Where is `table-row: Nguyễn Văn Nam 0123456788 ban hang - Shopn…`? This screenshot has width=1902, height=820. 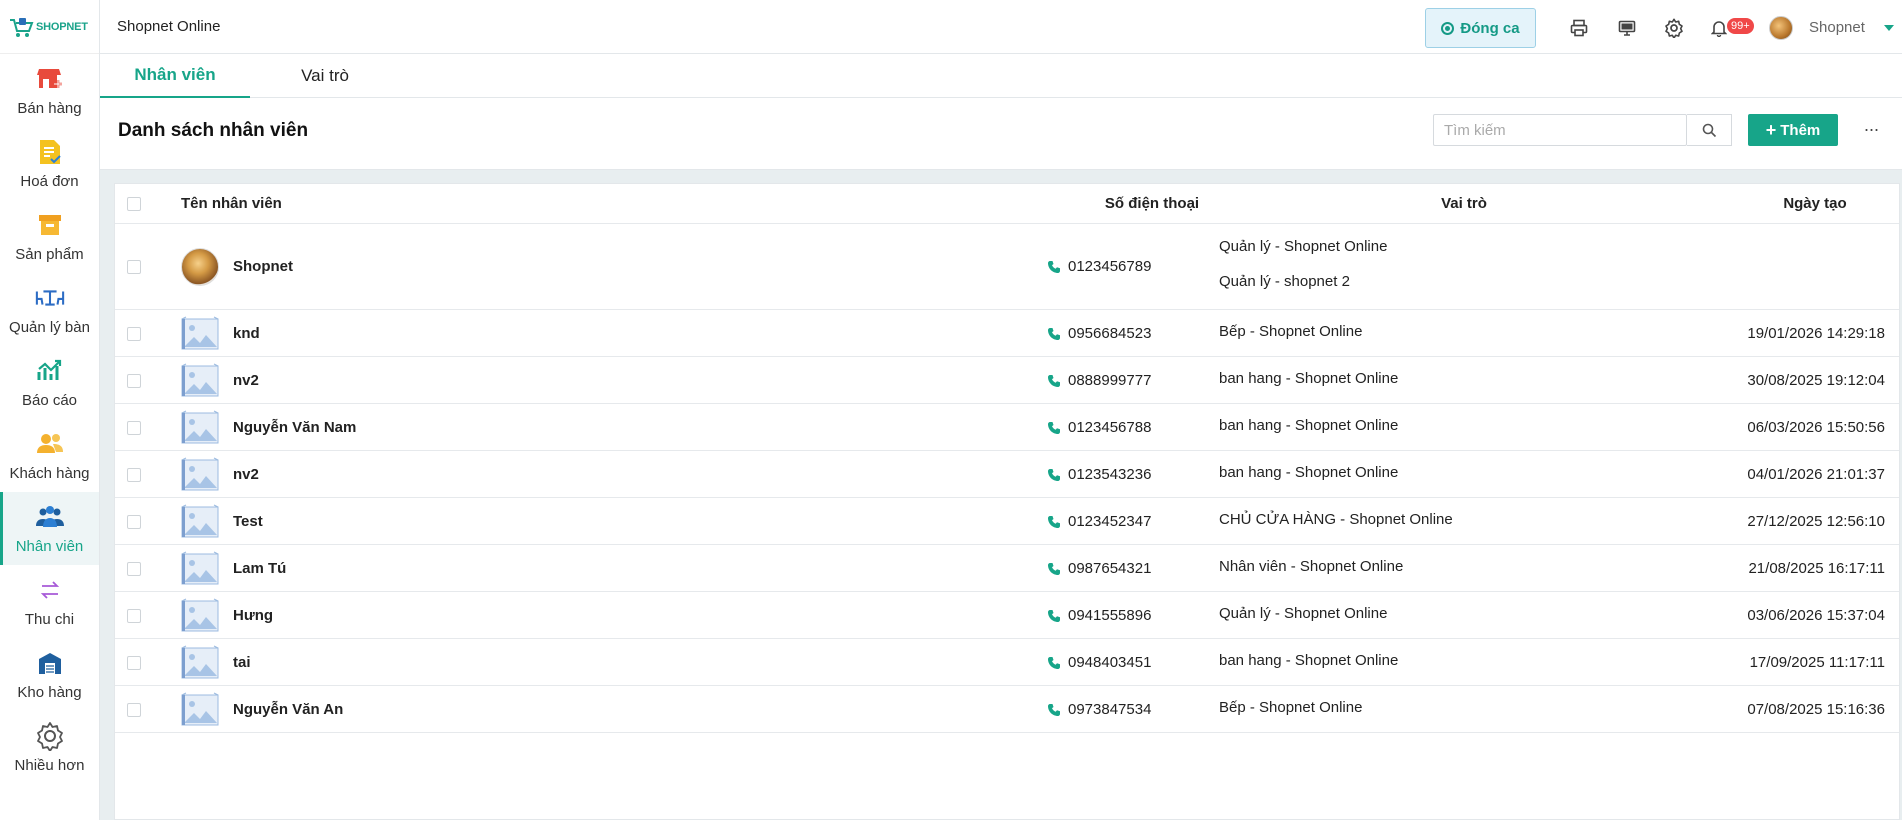
table-row: Nguyễn Văn Nam 0123456788 ban hang - Shopn… is located at coordinates (1007, 427).